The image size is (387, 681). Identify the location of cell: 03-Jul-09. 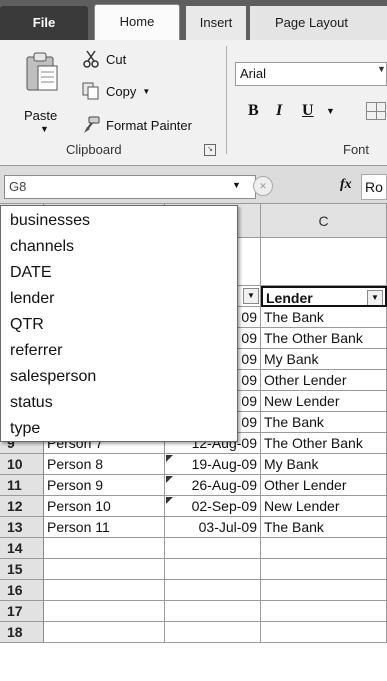
(213, 527).